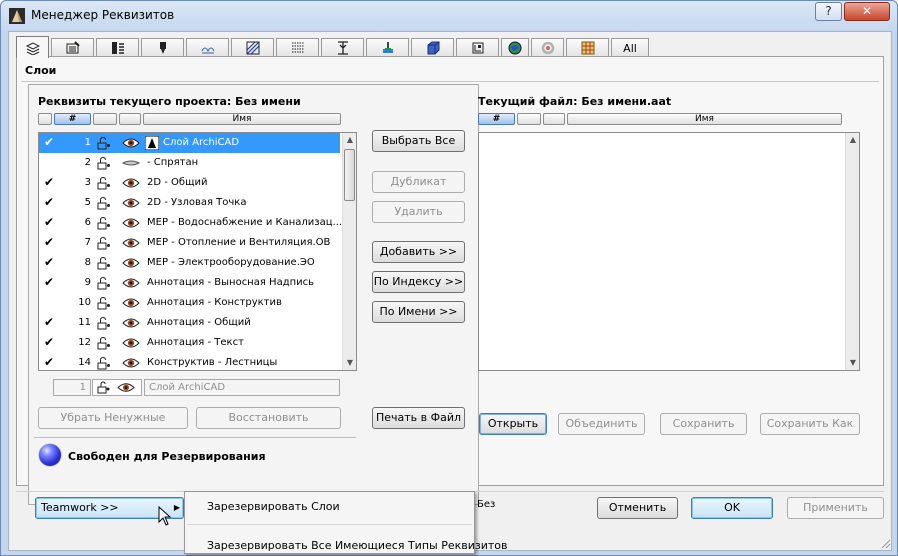  Describe the element at coordinates (418, 212) in the screenshot. I see `delete-button: Удалить` at that location.